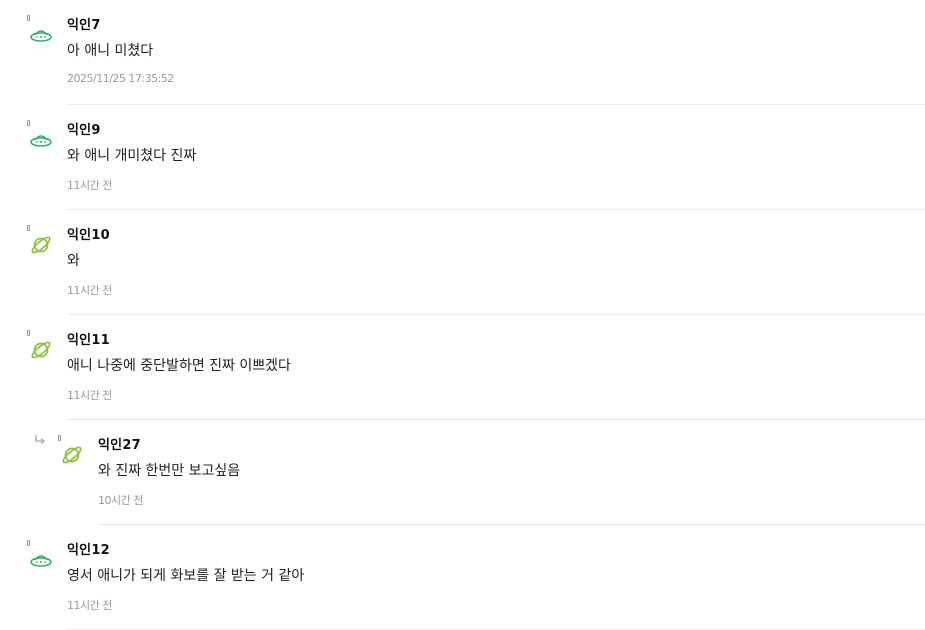 This screenshot has width=925, height=630. I want to click on comment-author: 익인10, so click(88, 233).